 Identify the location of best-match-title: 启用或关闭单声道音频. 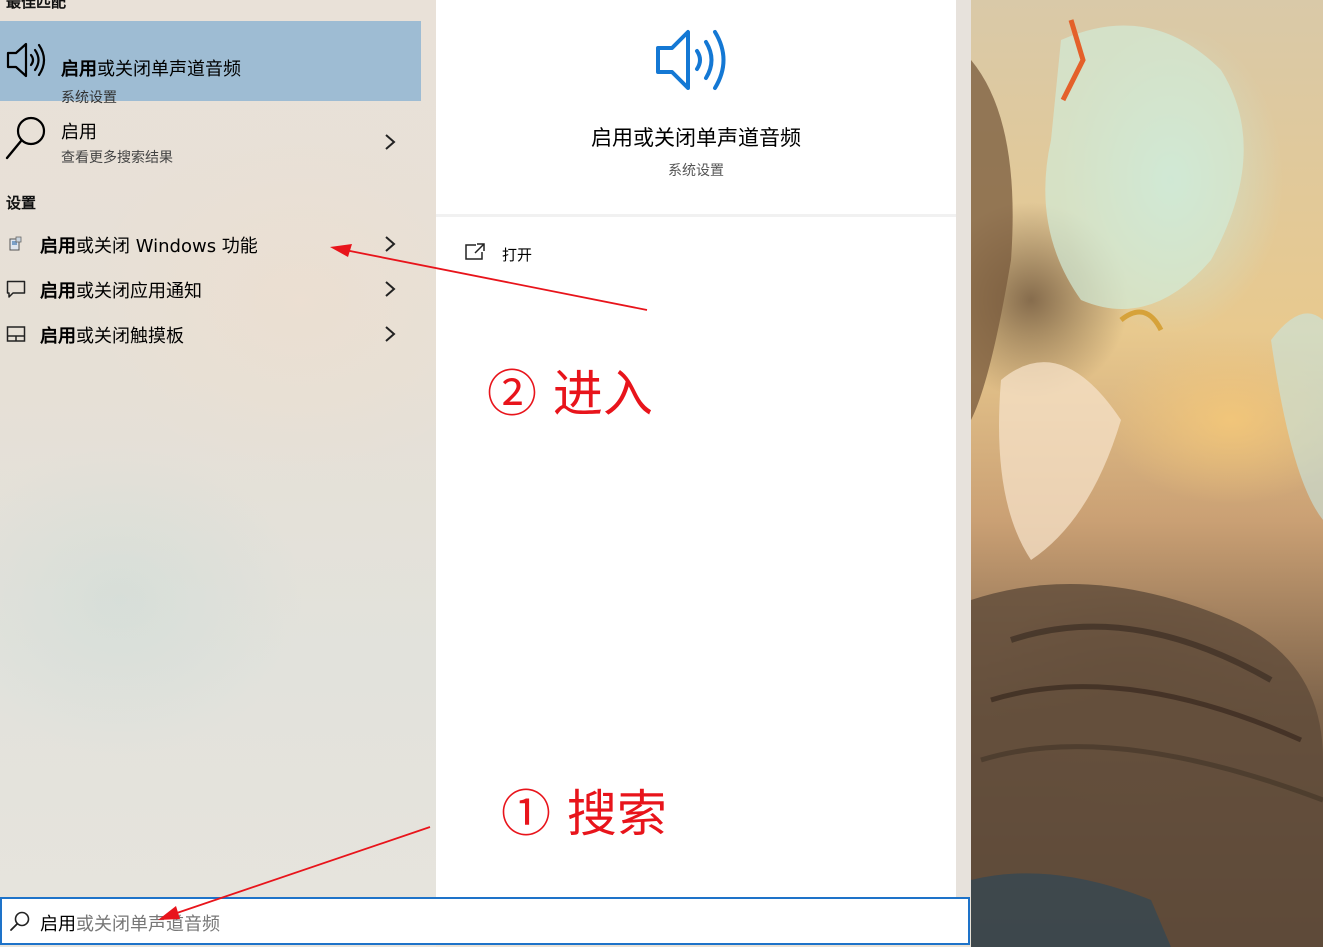
(151, 68).